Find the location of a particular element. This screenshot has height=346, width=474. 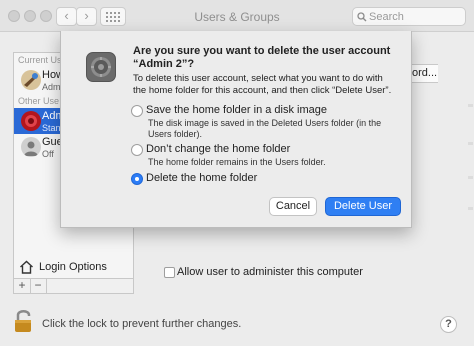

user-role: Off is located at coordinates (48, 154).